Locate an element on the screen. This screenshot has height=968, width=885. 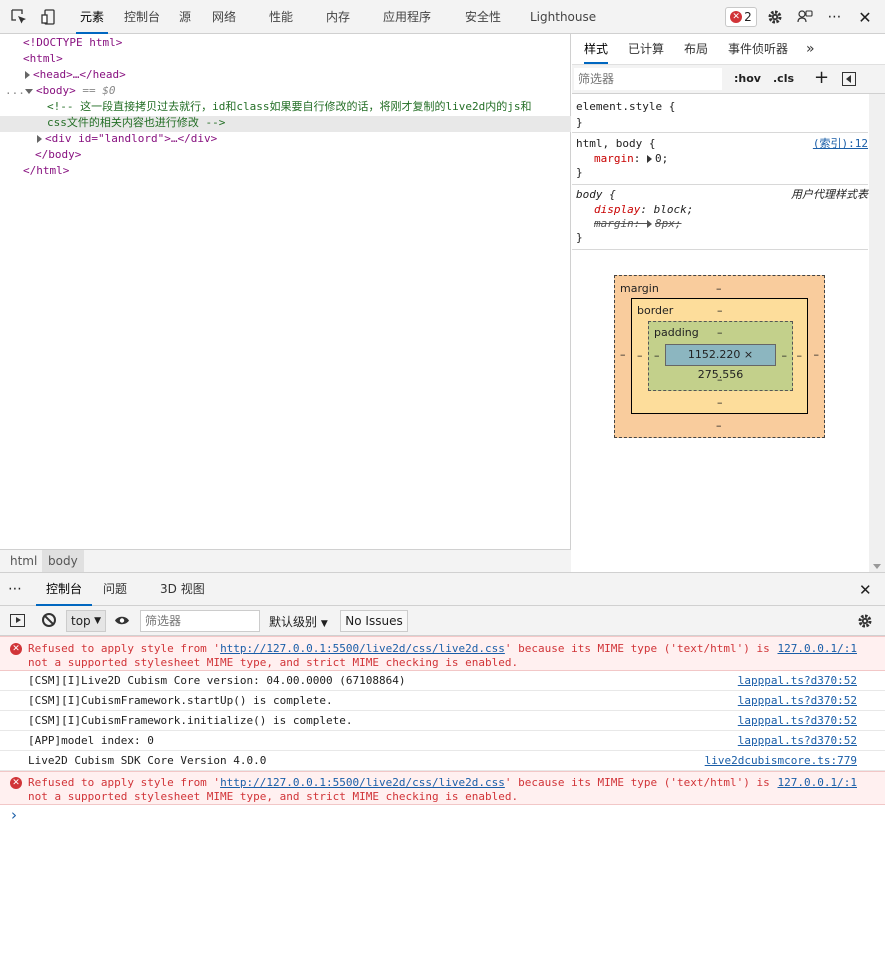
dom-head-node: <head>…</head> is located at coordinates (75, 75).